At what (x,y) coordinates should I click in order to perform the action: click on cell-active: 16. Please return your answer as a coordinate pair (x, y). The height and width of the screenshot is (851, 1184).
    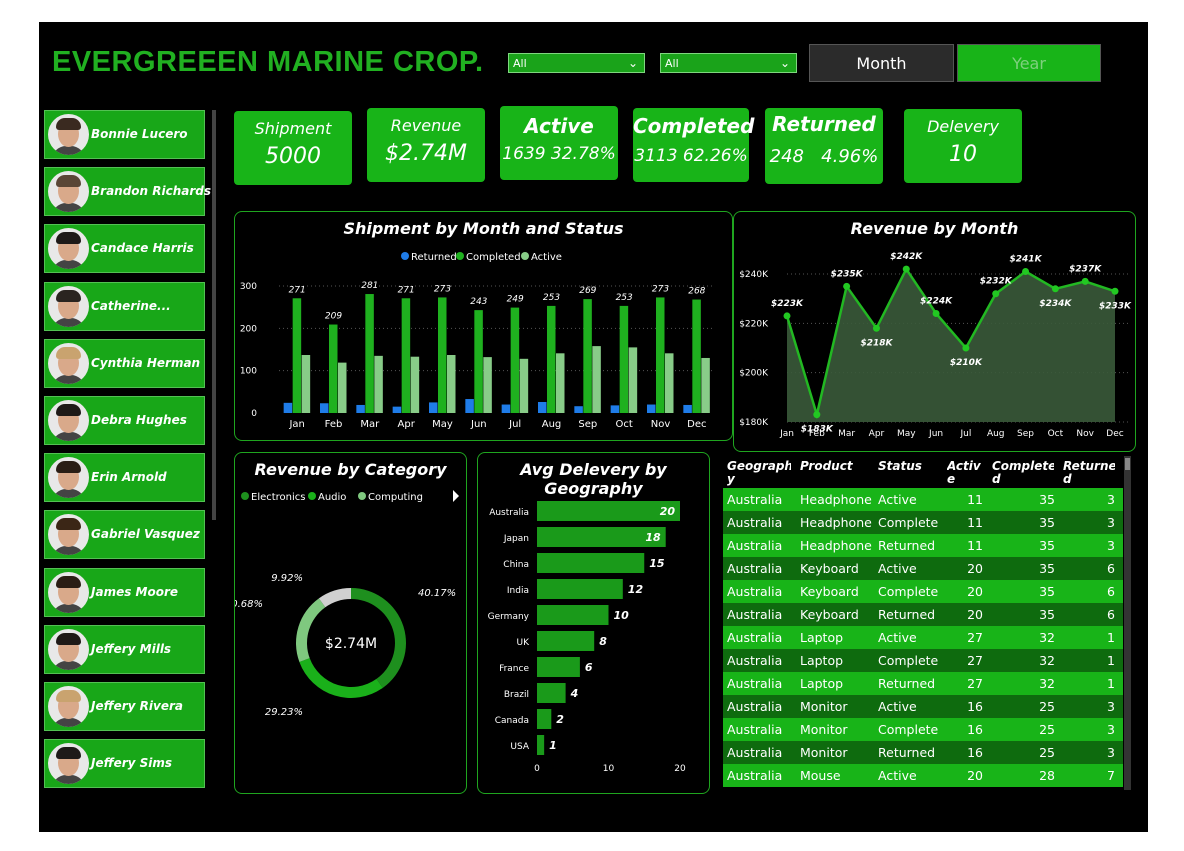
    Looking at the image, I should click on (975, 729).